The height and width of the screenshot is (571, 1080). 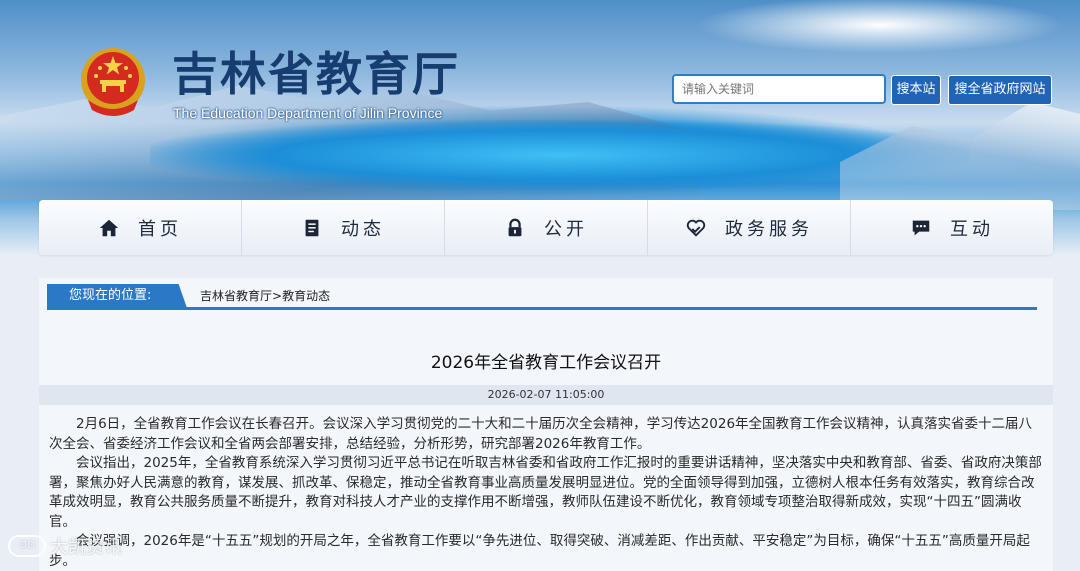 I want to click on main-nav: 首页 动态 公开 政务服务 互动, so click(x=546, y=227).